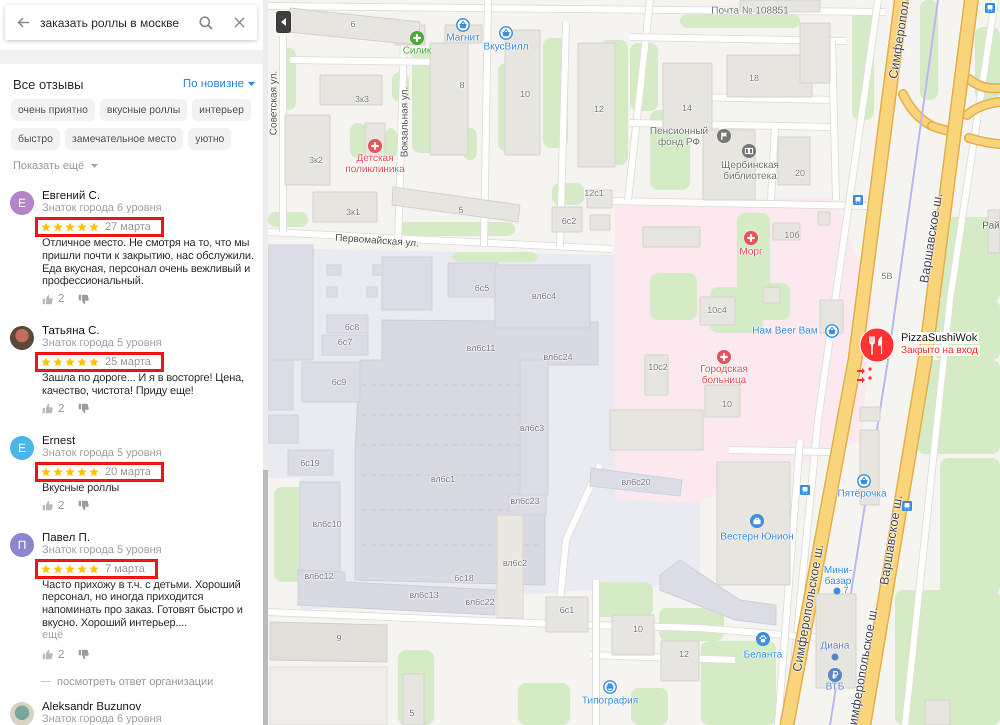  What do you see at coordinates (218, 84) in the screenshot?
I see `sort-button: По новизне` at bounding box center [218, 84].